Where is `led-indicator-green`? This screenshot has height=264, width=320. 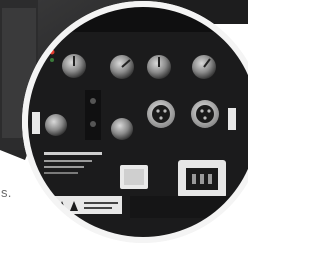 led-indicator-green is located at coordinates (52, 60).